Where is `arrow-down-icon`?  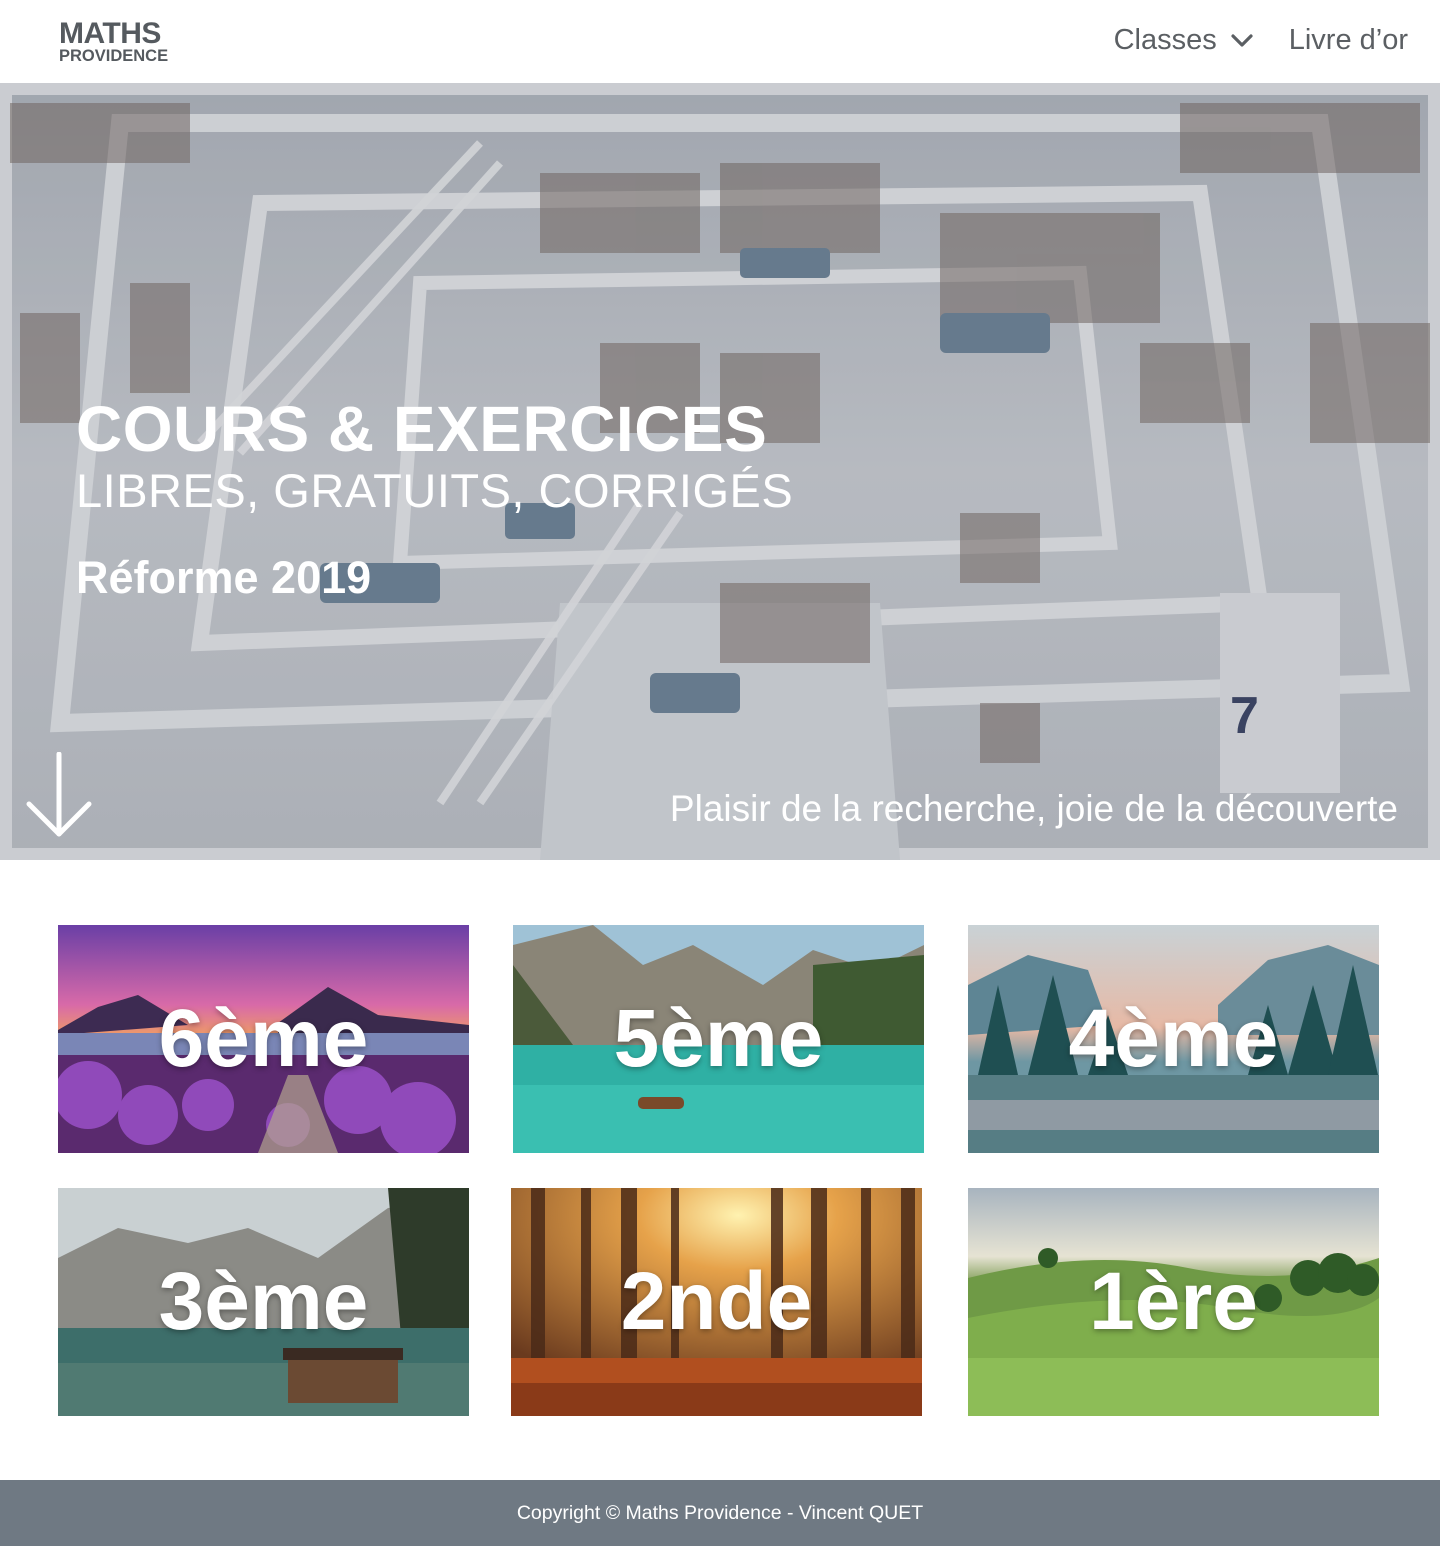 arrow-down-icon is located at coordinates (59, 794).